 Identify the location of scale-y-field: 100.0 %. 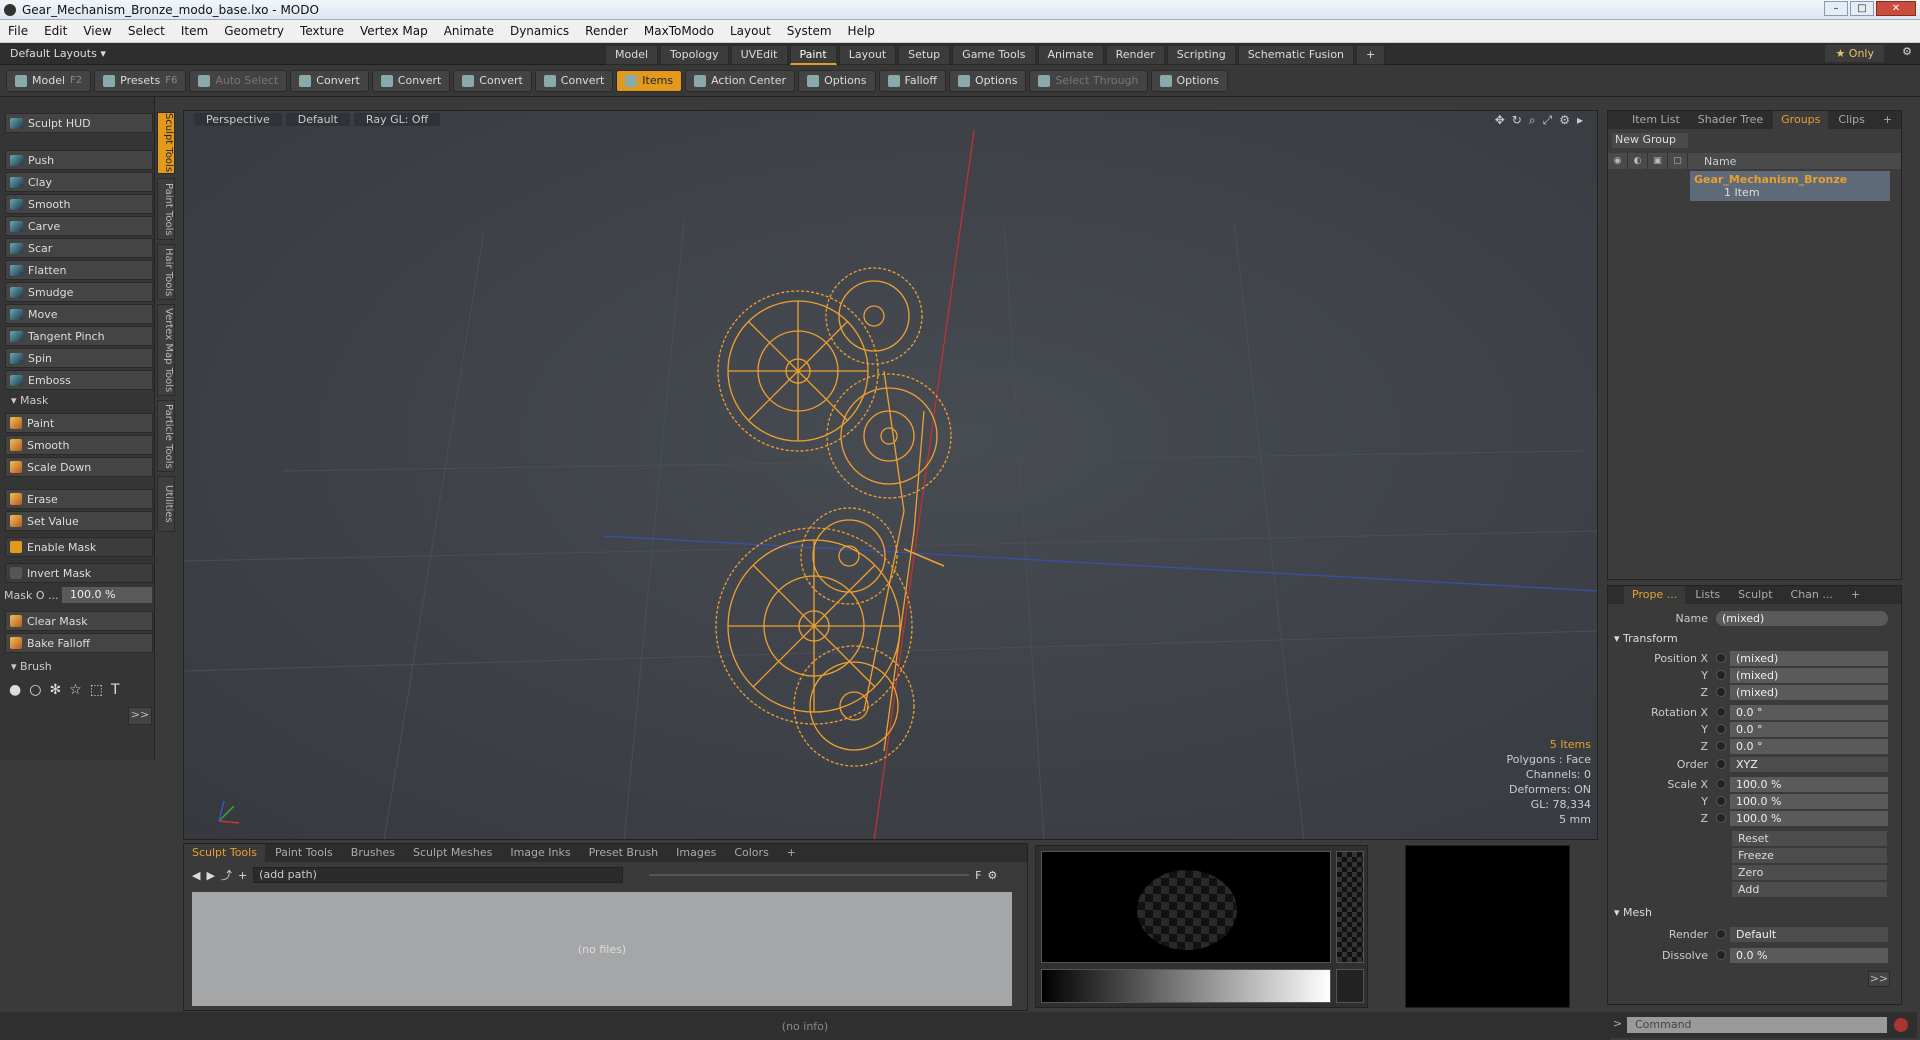
(1809, 801).